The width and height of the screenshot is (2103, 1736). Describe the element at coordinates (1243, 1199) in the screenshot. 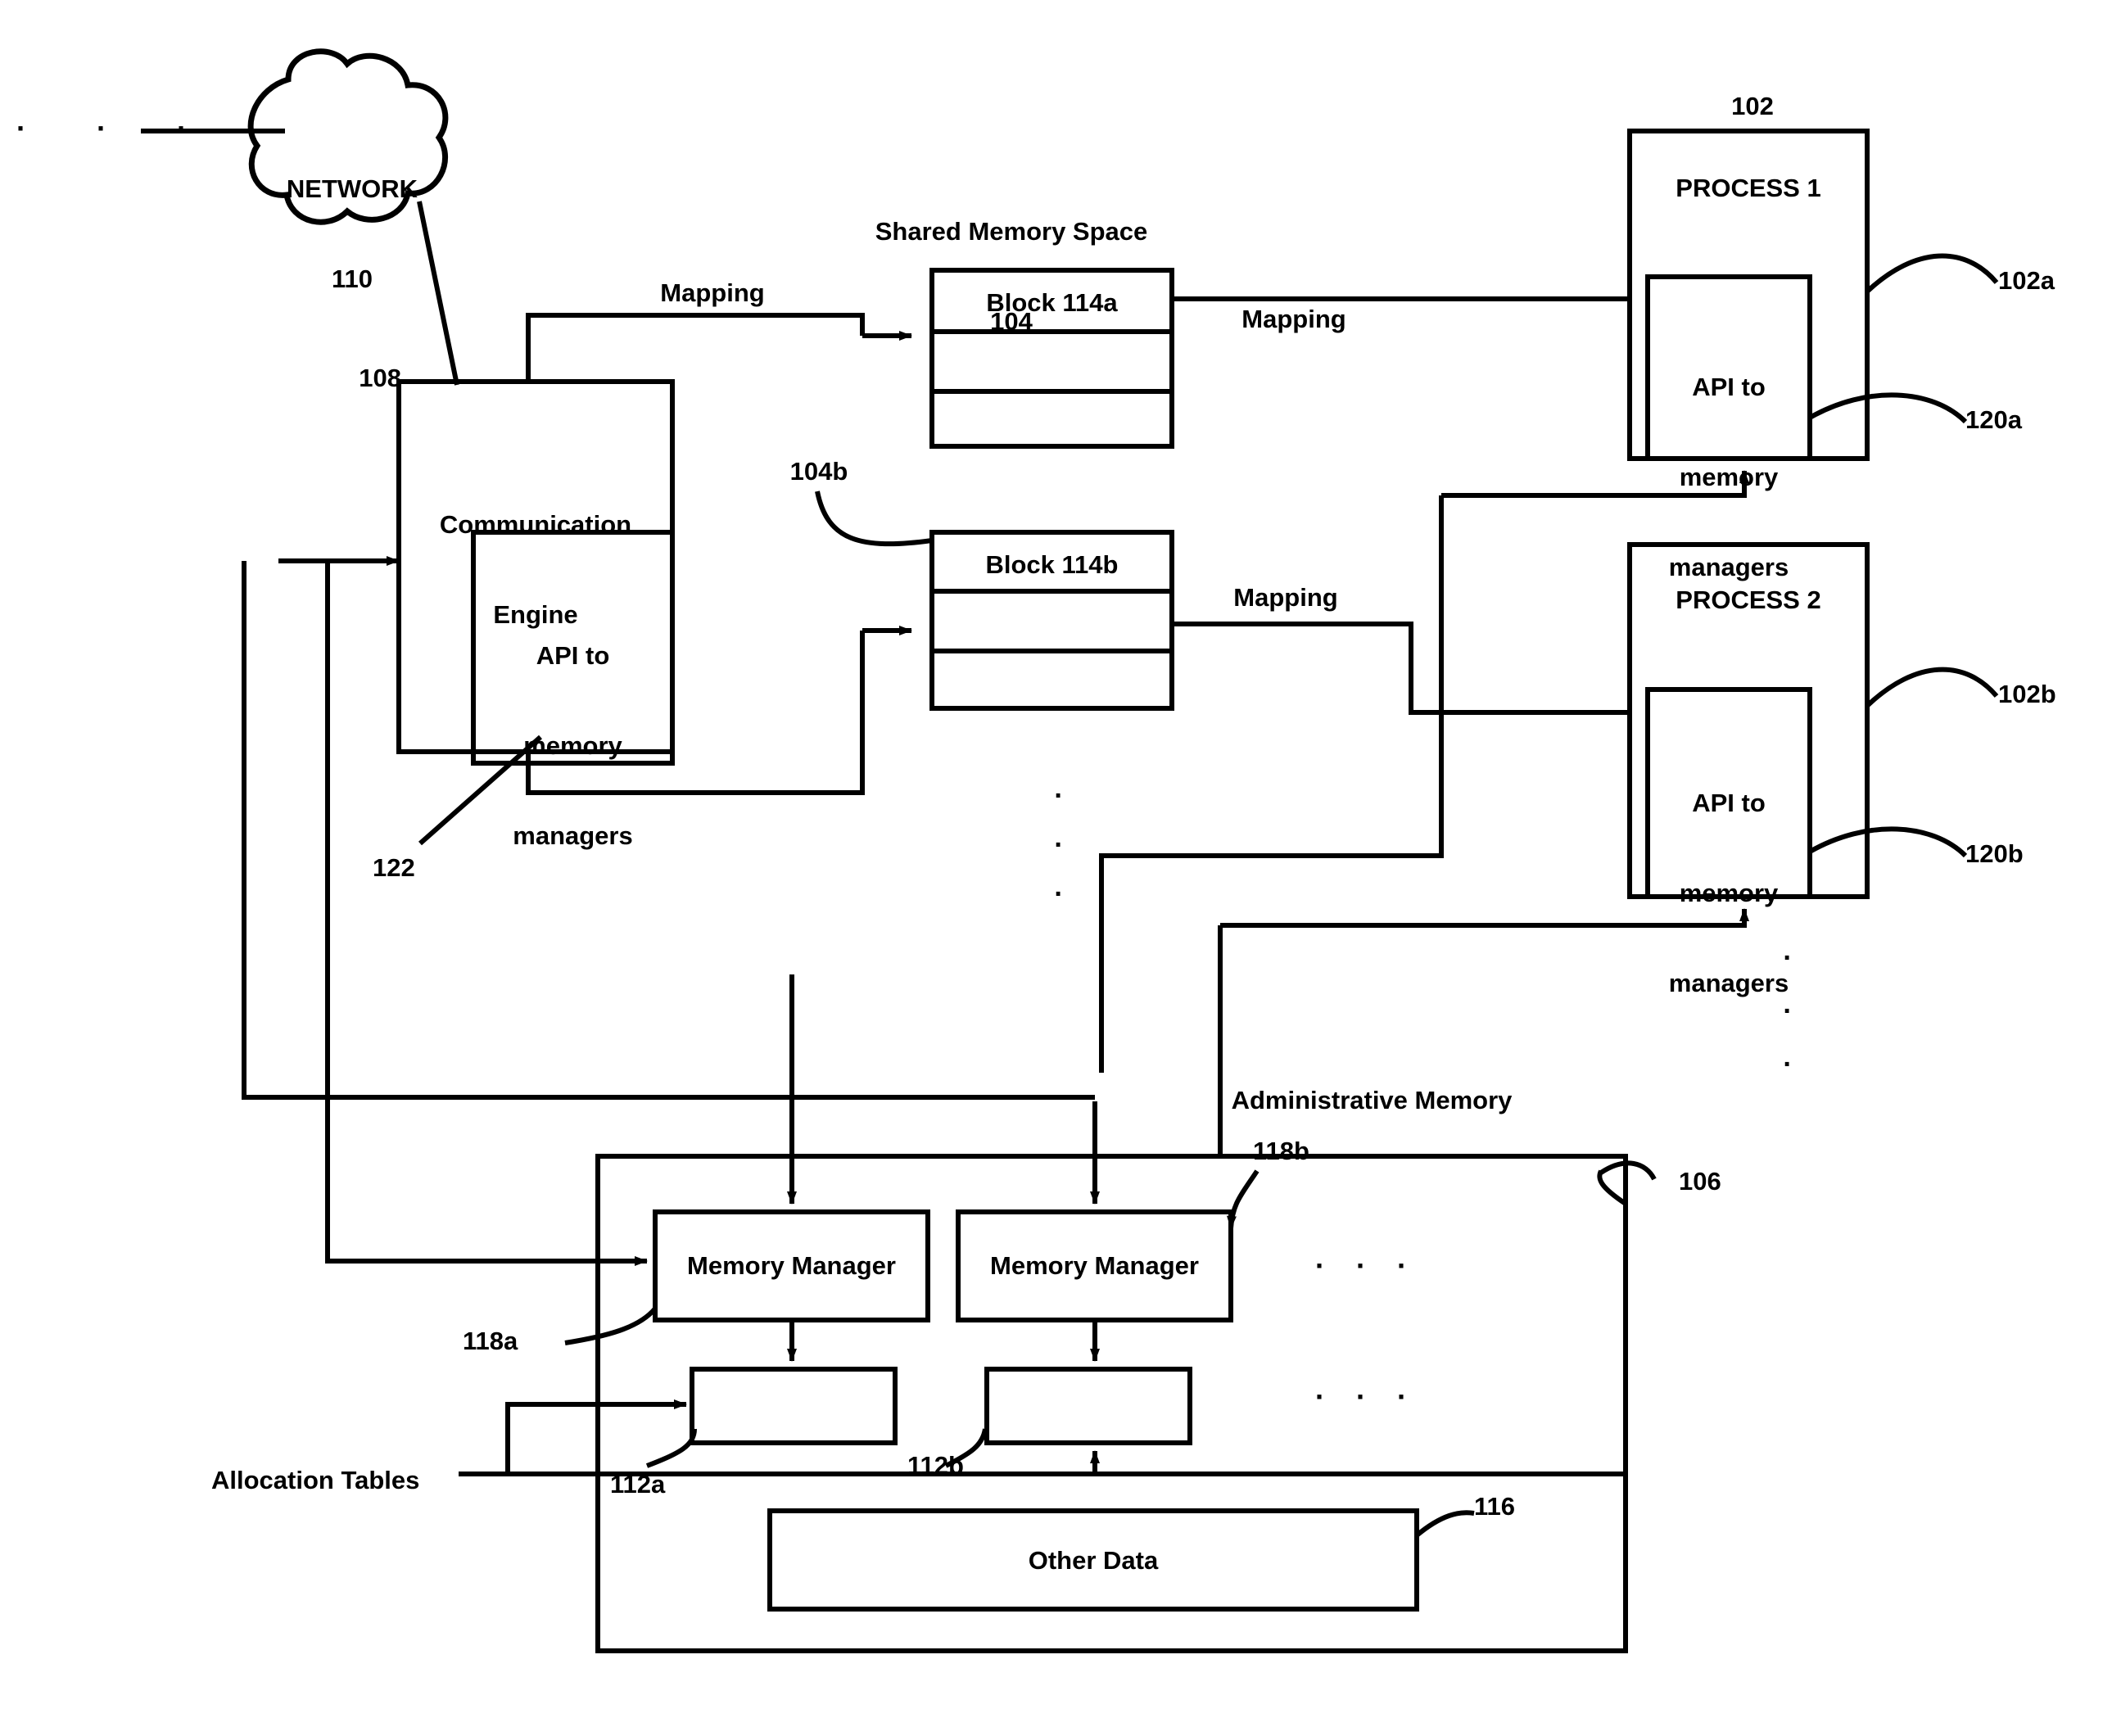

I see `ref-118b-arrow` at that location.